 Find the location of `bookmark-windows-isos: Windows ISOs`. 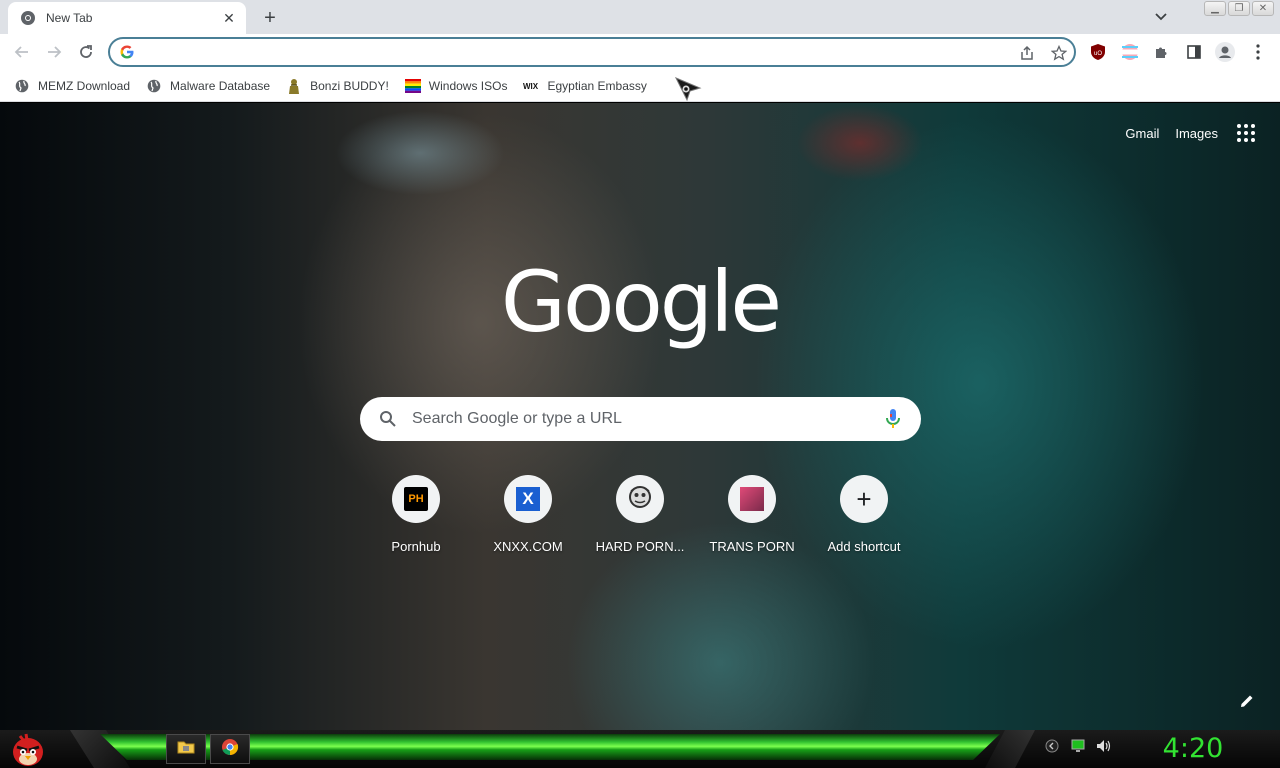

bookmark-windows-isos: Windows ISOs is located at coordinates (456, 86).